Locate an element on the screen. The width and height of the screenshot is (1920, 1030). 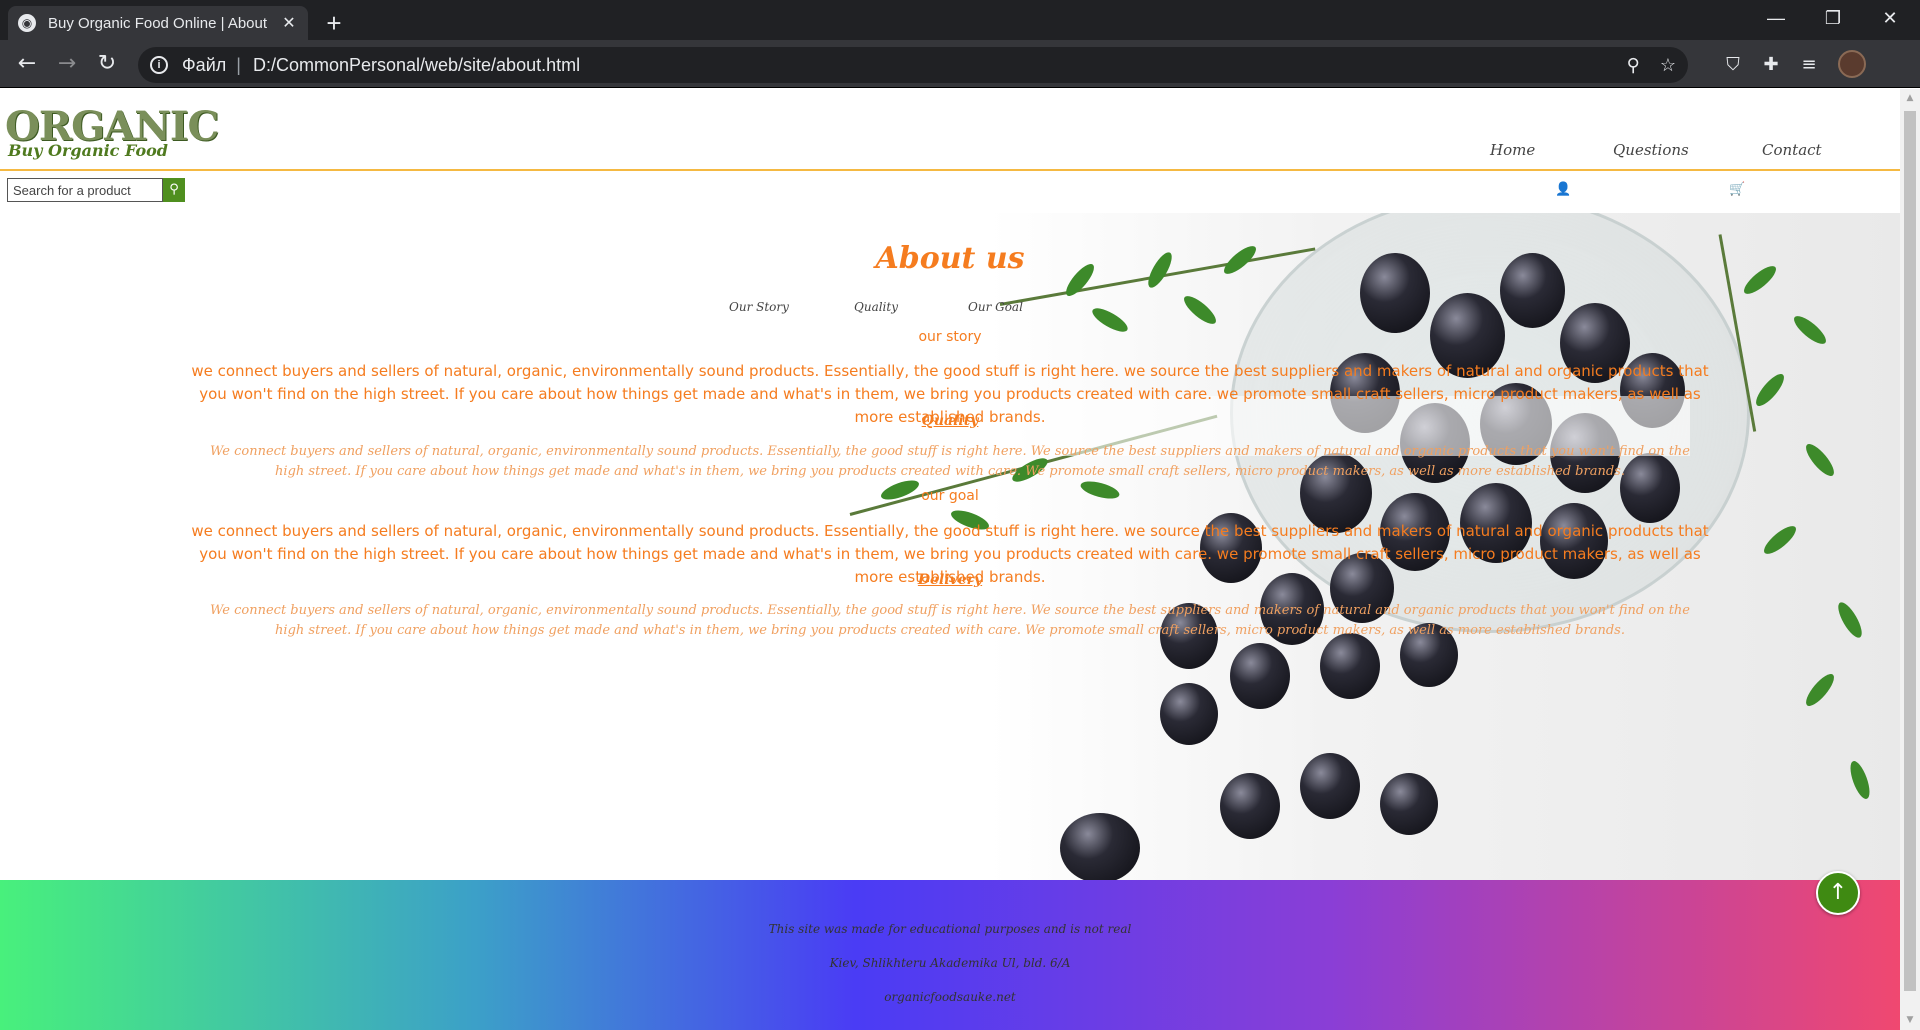
back-button: ← is located at coordinates (27, 64).